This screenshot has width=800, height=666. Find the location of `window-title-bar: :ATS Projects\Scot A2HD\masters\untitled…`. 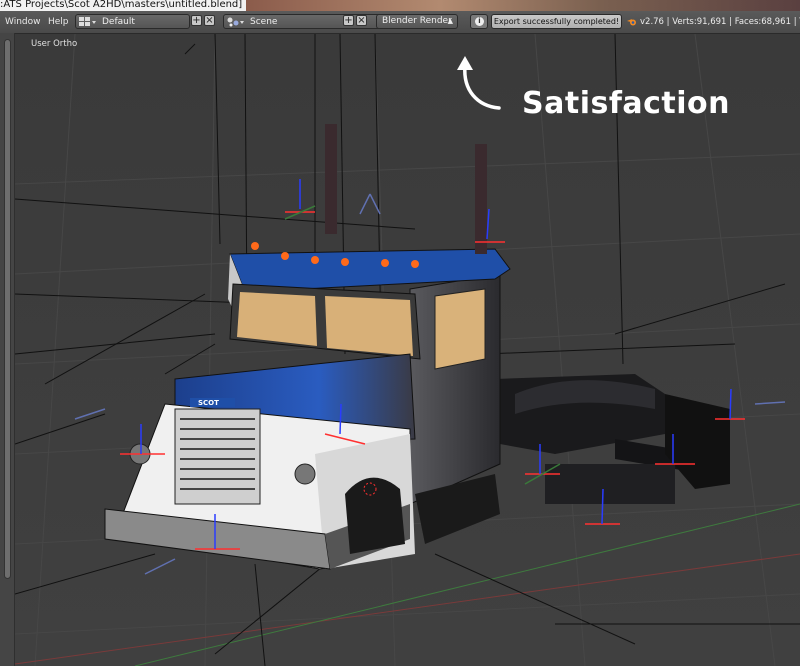

window-title-bar: :ATS Projects\Scot A2HD\masters\untitled… is located at coordinates (400, 5).